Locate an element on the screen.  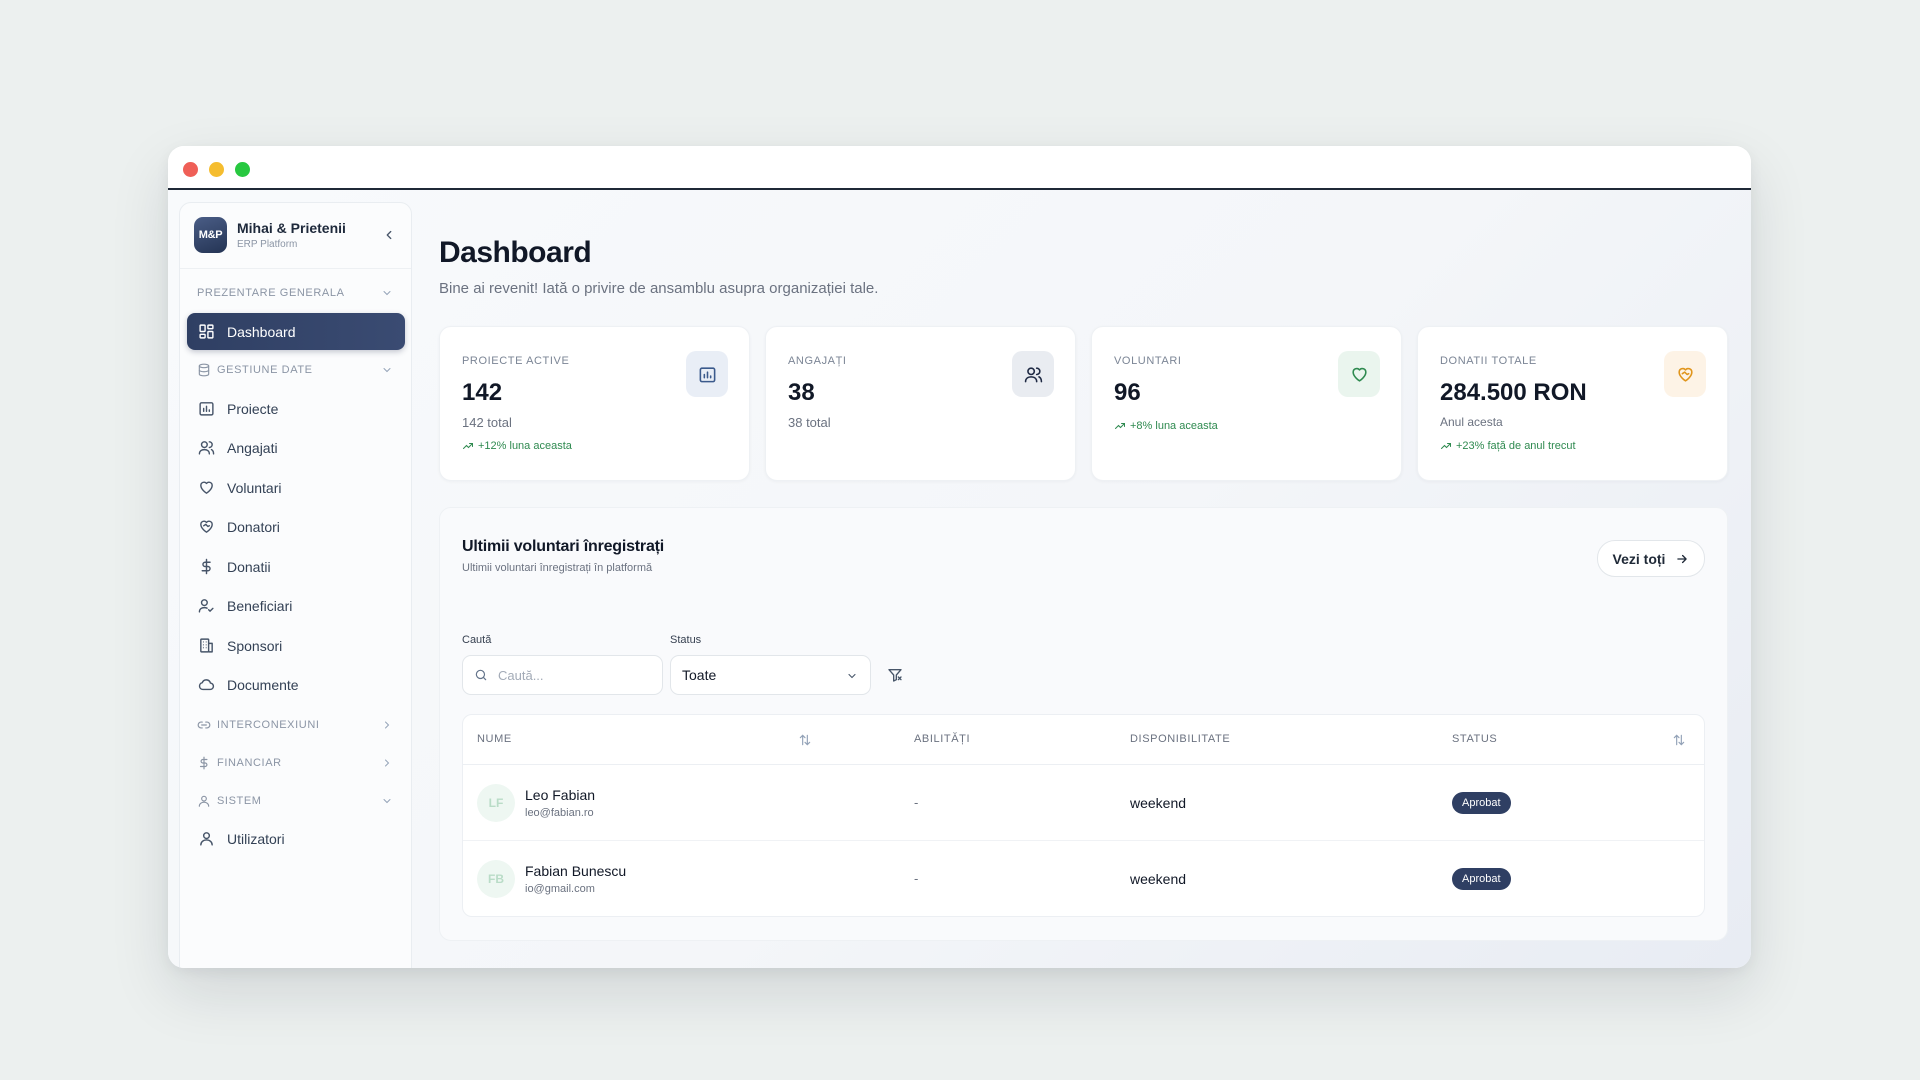
stat-total: 38 total is located at coordinates (809, 422).